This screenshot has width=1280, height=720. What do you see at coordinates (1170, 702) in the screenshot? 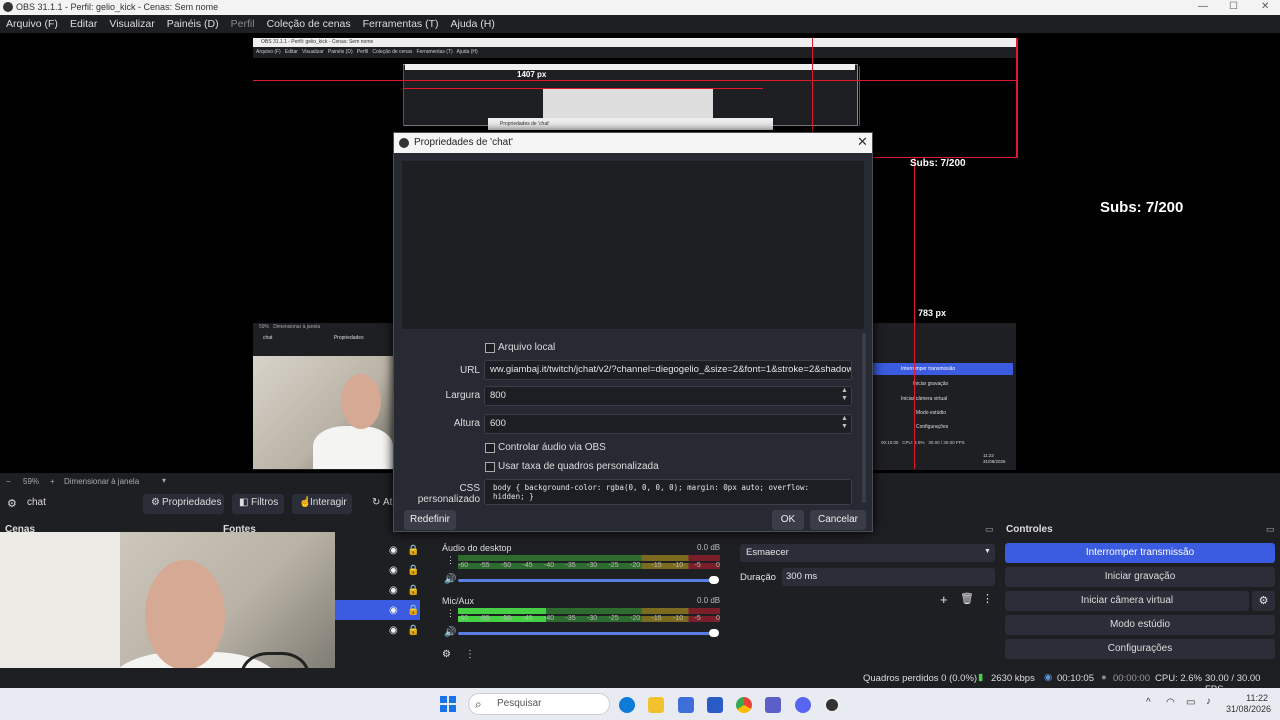
I see `wifi-icon: ◠` at bounding box center [1170, 702].